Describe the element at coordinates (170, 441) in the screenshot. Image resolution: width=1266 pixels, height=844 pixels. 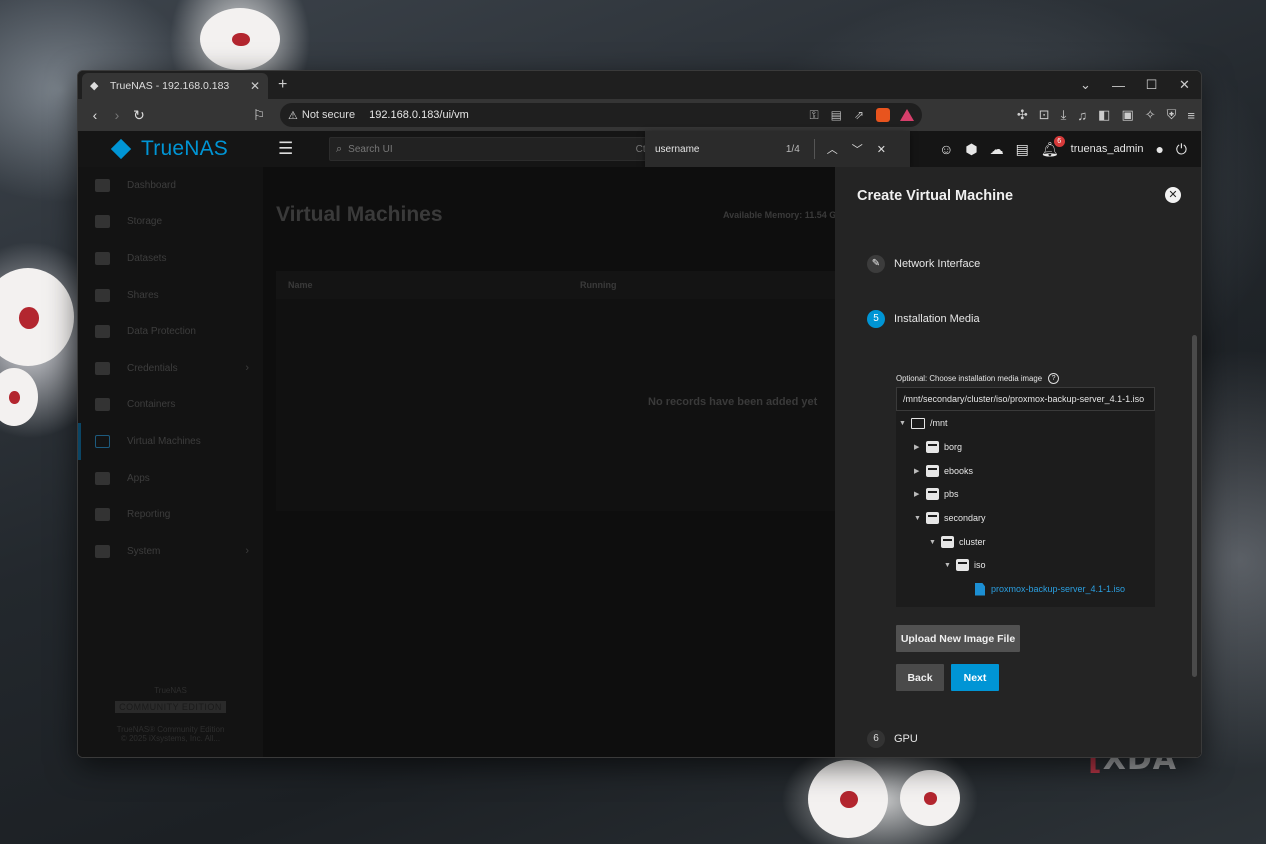
I see `sidebar-item-virtual-machines: Virtual Machines` at that location.